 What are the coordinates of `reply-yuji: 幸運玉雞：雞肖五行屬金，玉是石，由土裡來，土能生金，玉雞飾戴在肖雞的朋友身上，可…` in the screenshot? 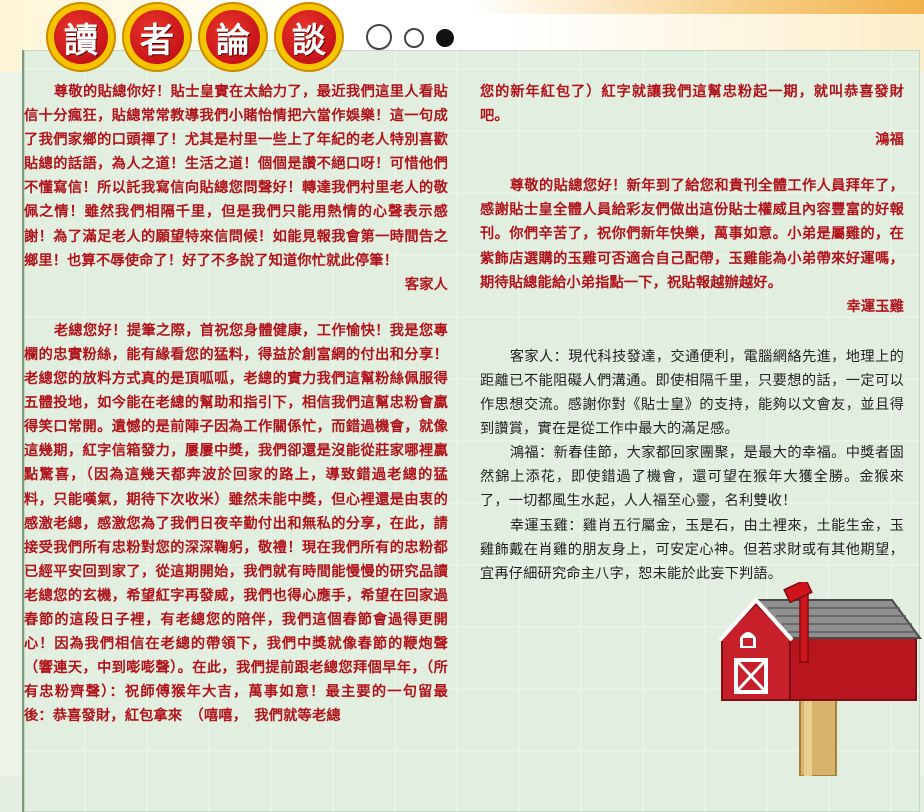 It's located at (692, 549).